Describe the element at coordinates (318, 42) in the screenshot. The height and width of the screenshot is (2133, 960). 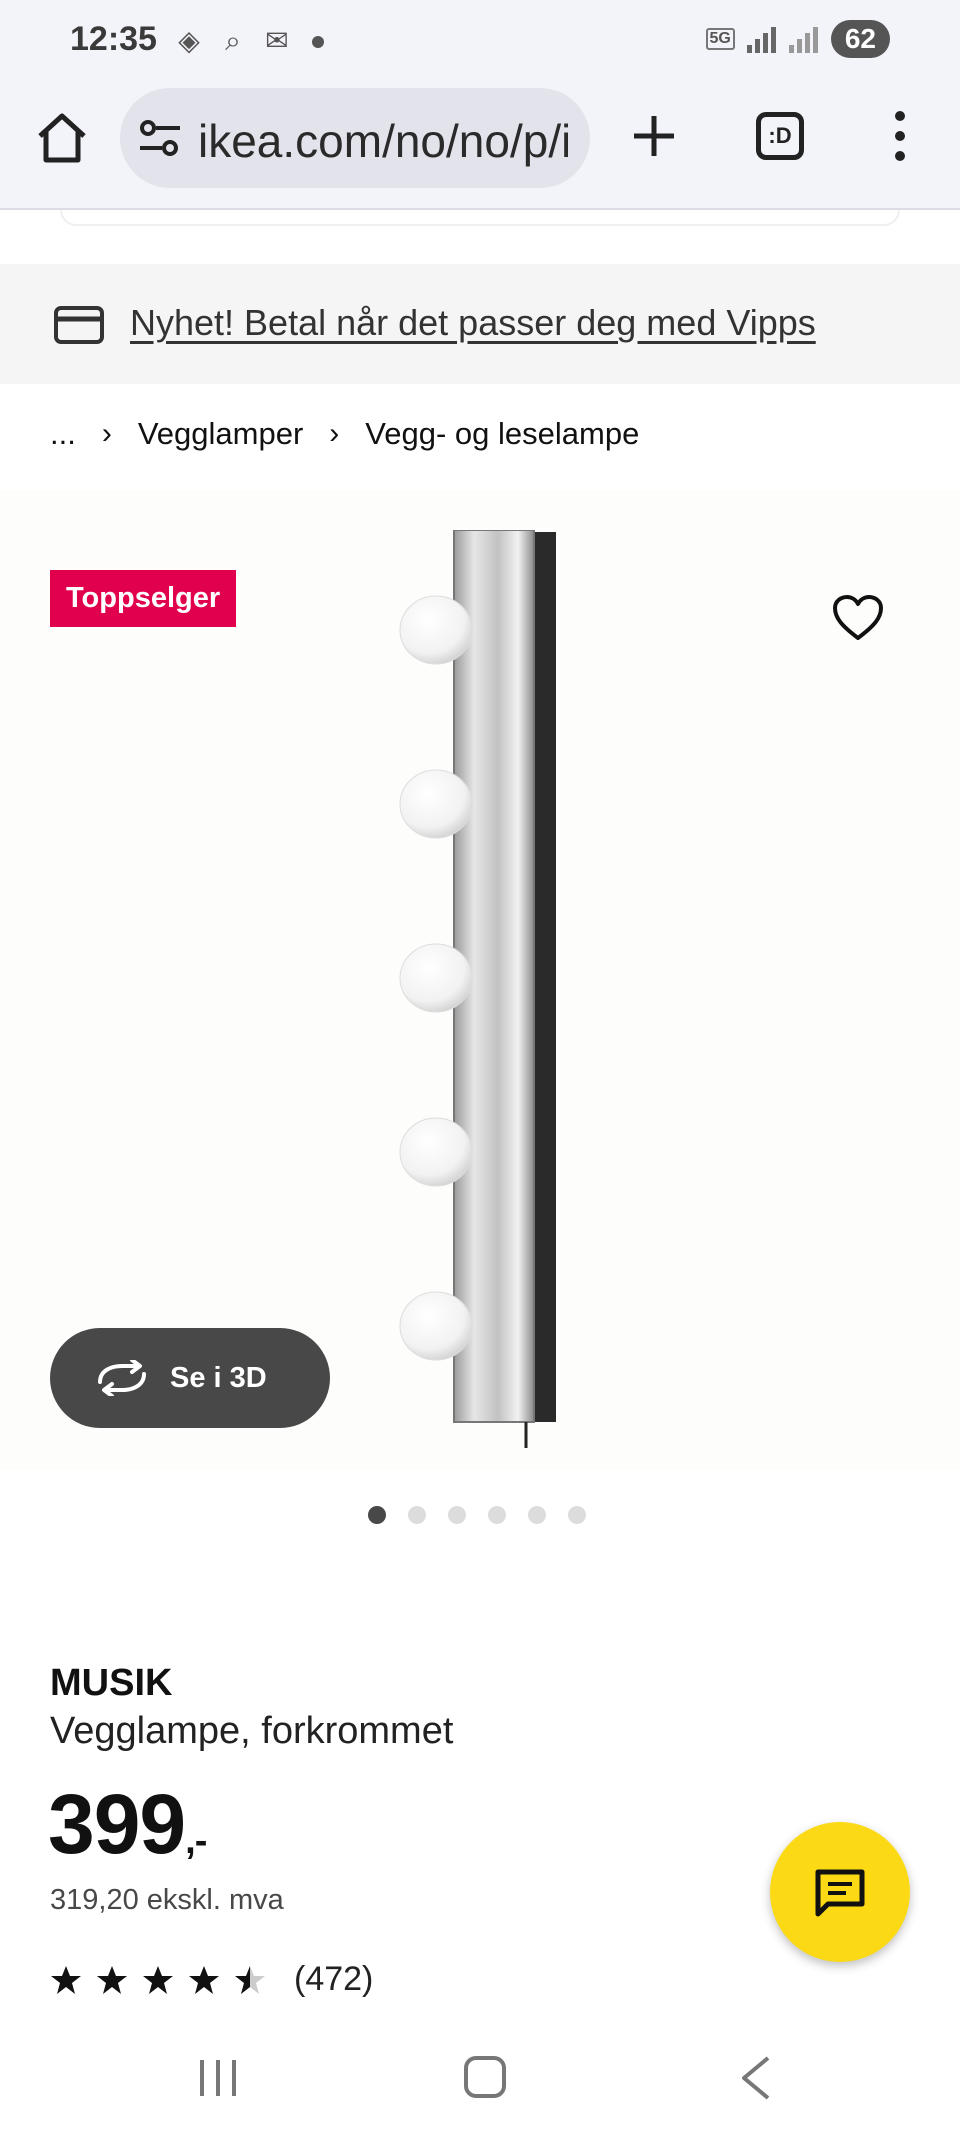
I see `more-notifications-dot` at that location.